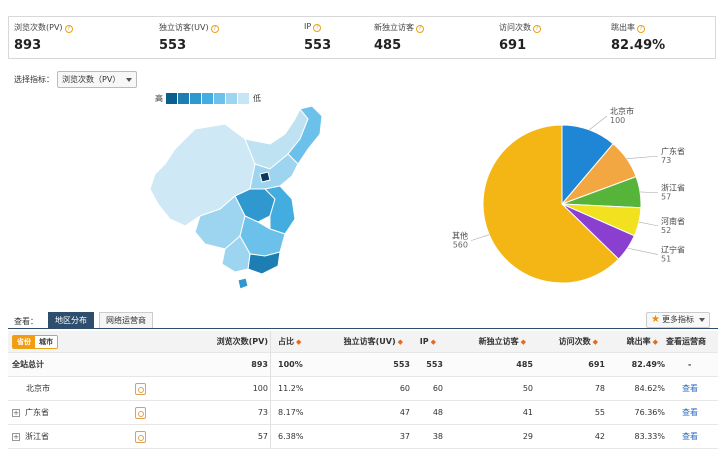 The image size is (726, 459). Describe the element at coordinates (673, 151) in the screenshot. I see `pie-label-name: 广东省` at that location.